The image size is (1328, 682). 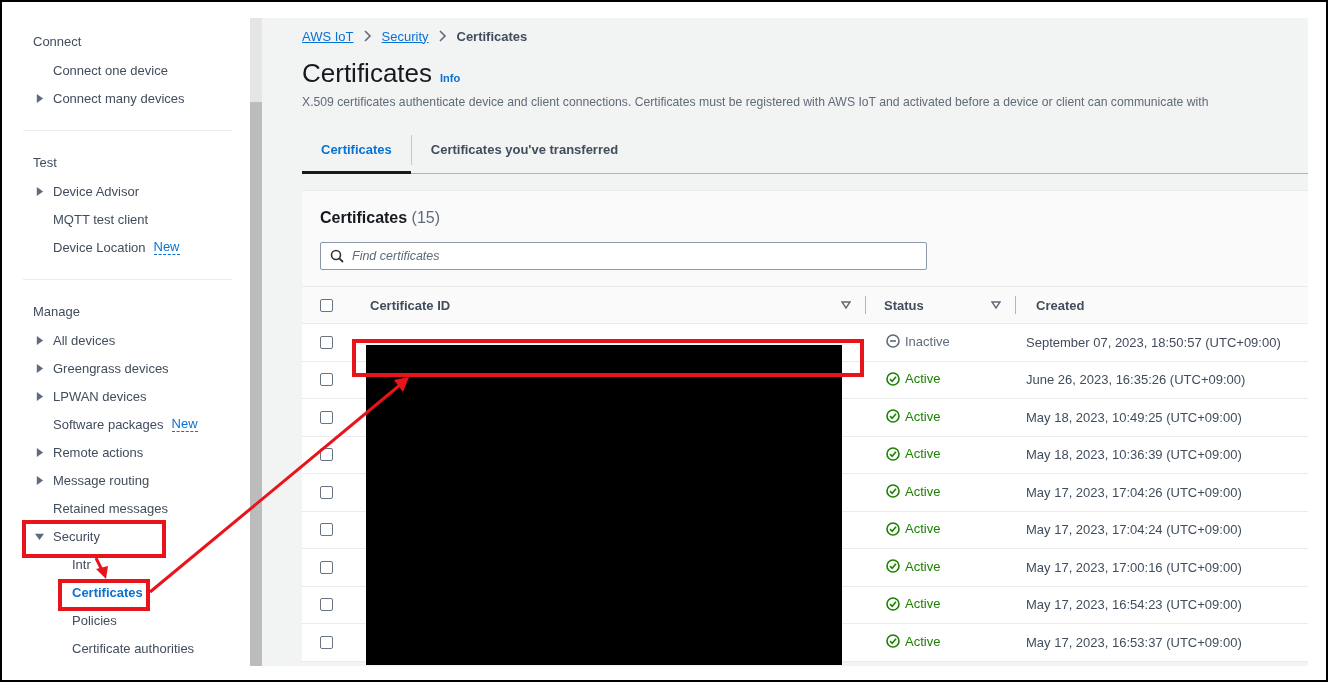 What do you see at coordinates (119, 98) in the screenshot?
I see `nav-link: Connect many devices` at bounding box center [119, 98].